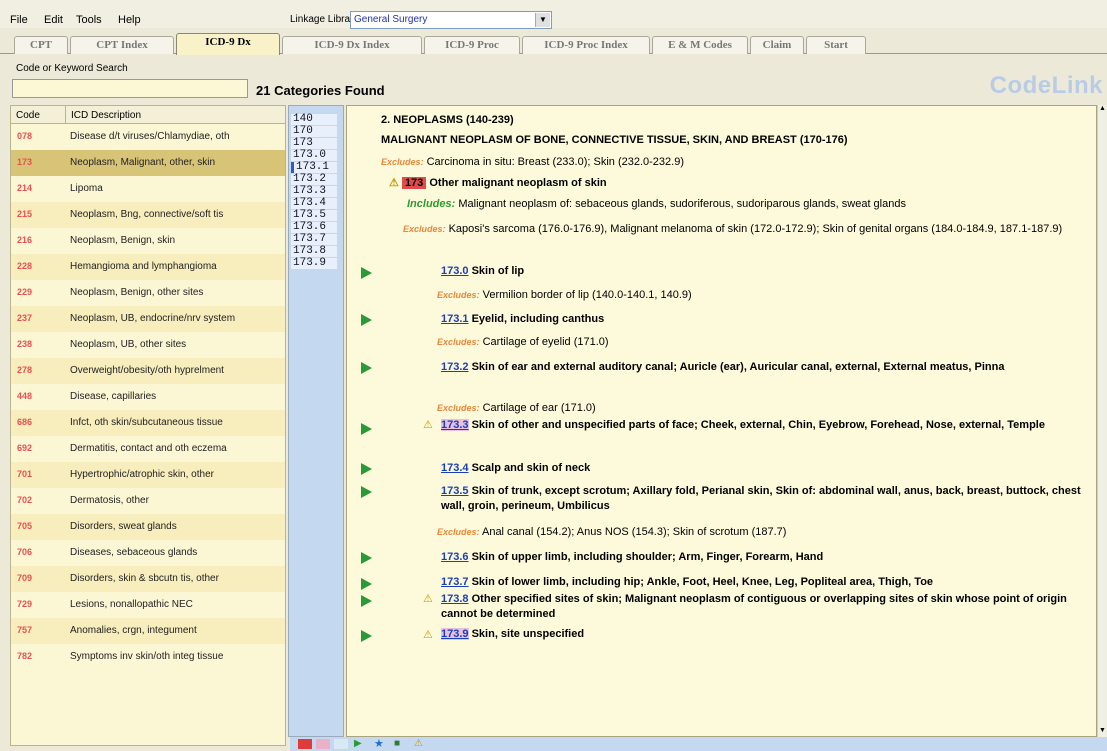 The height and width of the screenshot is (751, 1107). Describe the element at coordinates (25, 656) in the screenshot. I see `row-code: 782` at that location.